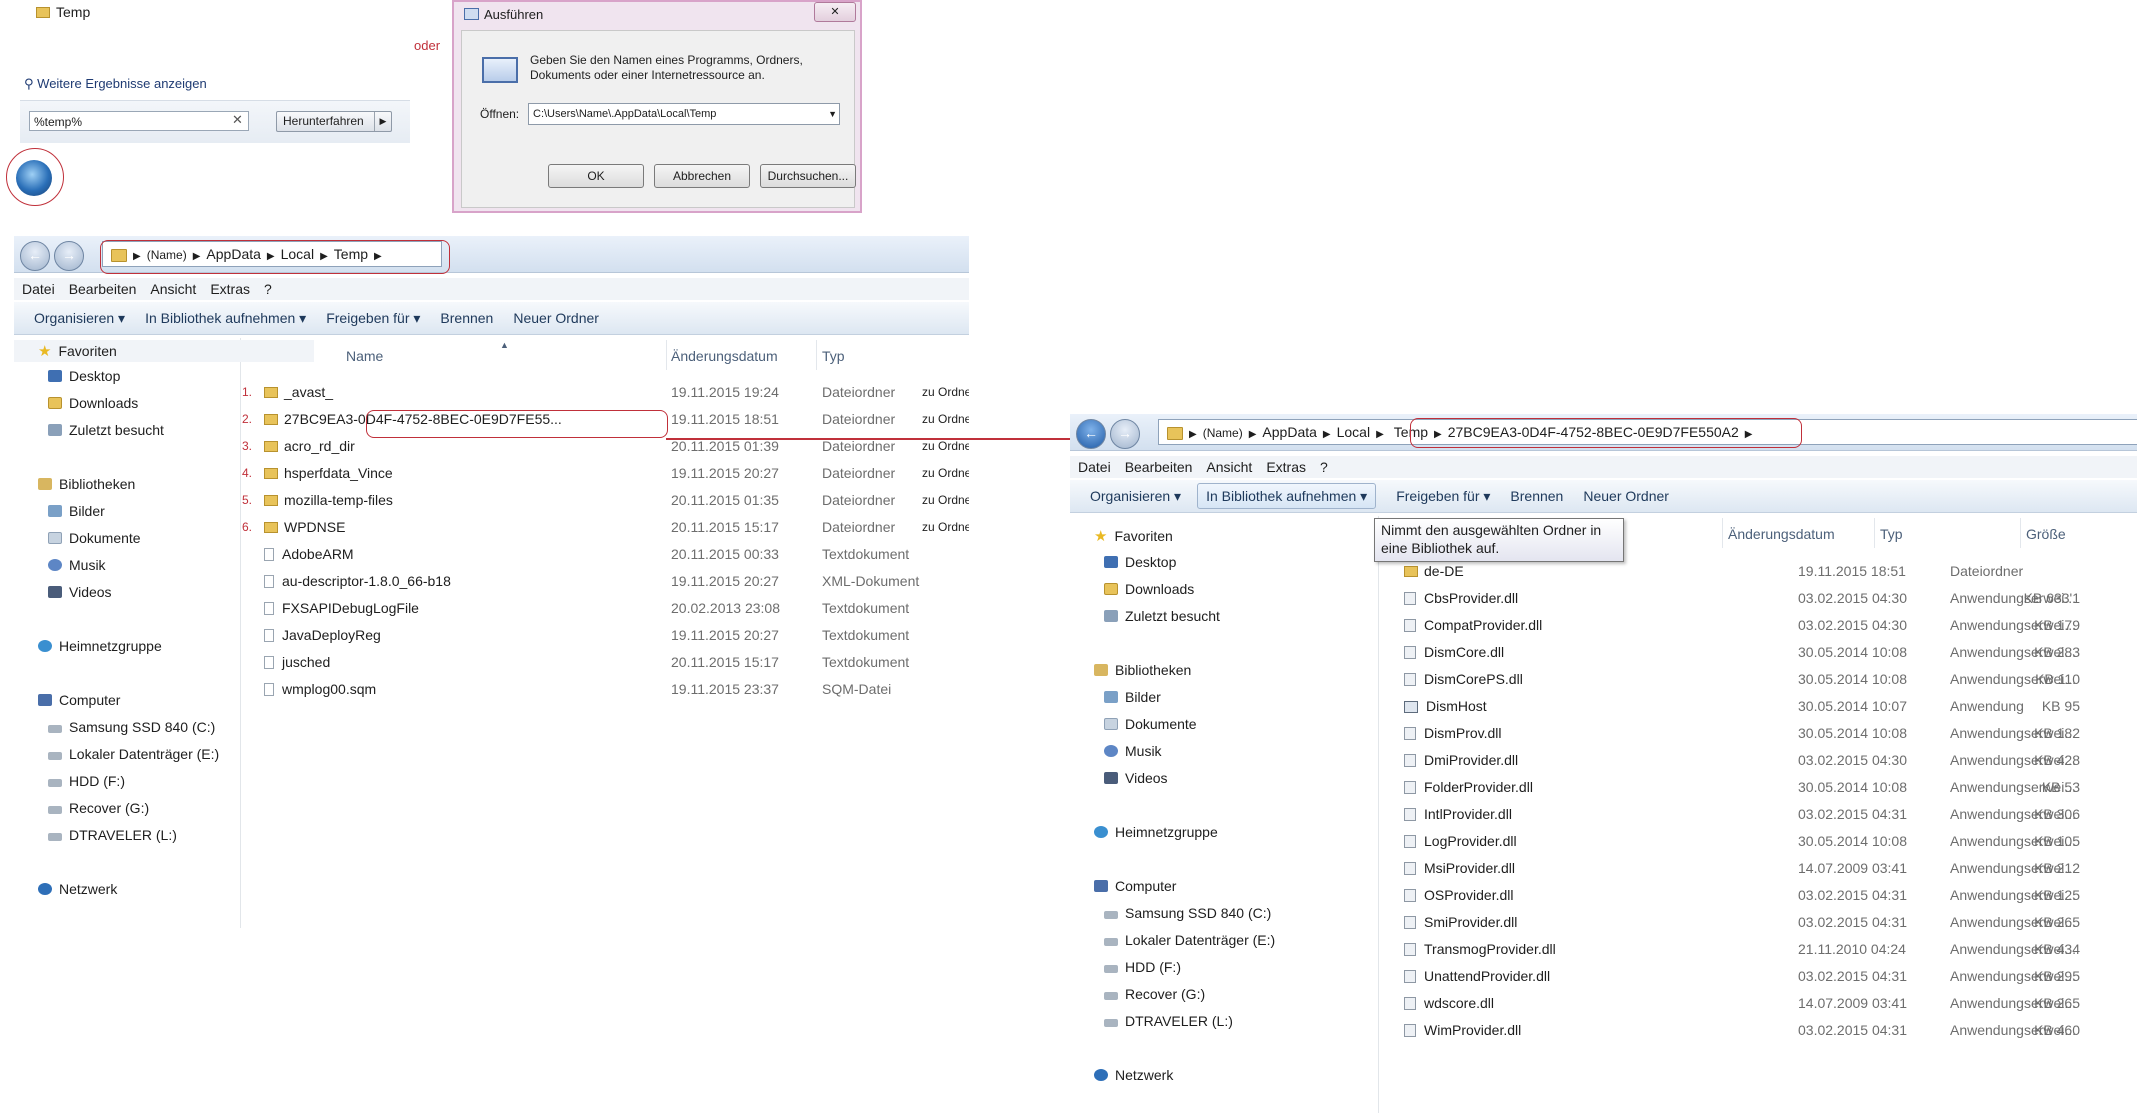 This screenshot has height=1113, width=2137. Describe the element at coordinates (115, 84) in the screenshot. I see `more-results-link: ⚲ Weitere Ergebnisse anzeigen` at that location.